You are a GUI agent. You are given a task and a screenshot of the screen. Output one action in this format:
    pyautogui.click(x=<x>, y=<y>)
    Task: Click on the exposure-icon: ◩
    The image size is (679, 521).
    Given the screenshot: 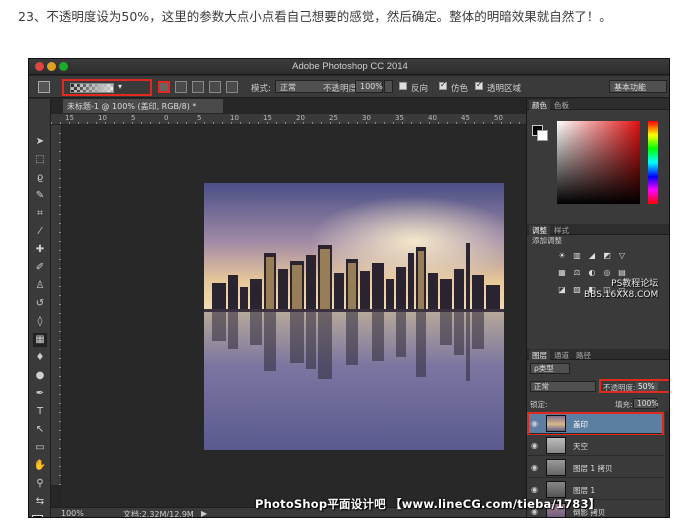 What is the action you would take?
    pyautogui.click(x=607, y=255)
    